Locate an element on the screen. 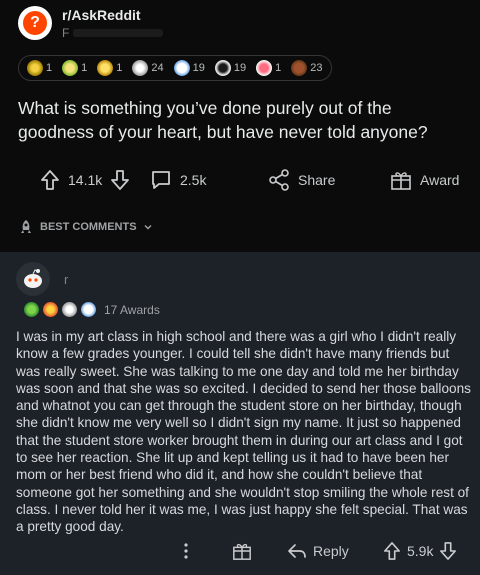 Image resolution: width=480 pixels, height=575 pixels. reply-icon is located at coordinates (297, 551).